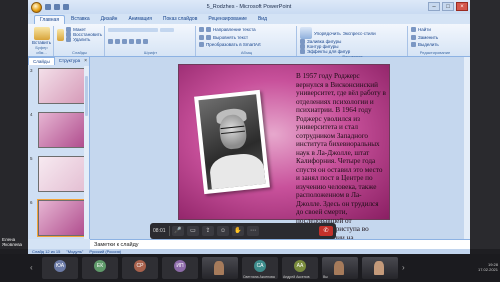  What do you see at coordinates (238, 231) in the screenshot?
I see `hand-icon: ✋` at bounding box center [238, 231].